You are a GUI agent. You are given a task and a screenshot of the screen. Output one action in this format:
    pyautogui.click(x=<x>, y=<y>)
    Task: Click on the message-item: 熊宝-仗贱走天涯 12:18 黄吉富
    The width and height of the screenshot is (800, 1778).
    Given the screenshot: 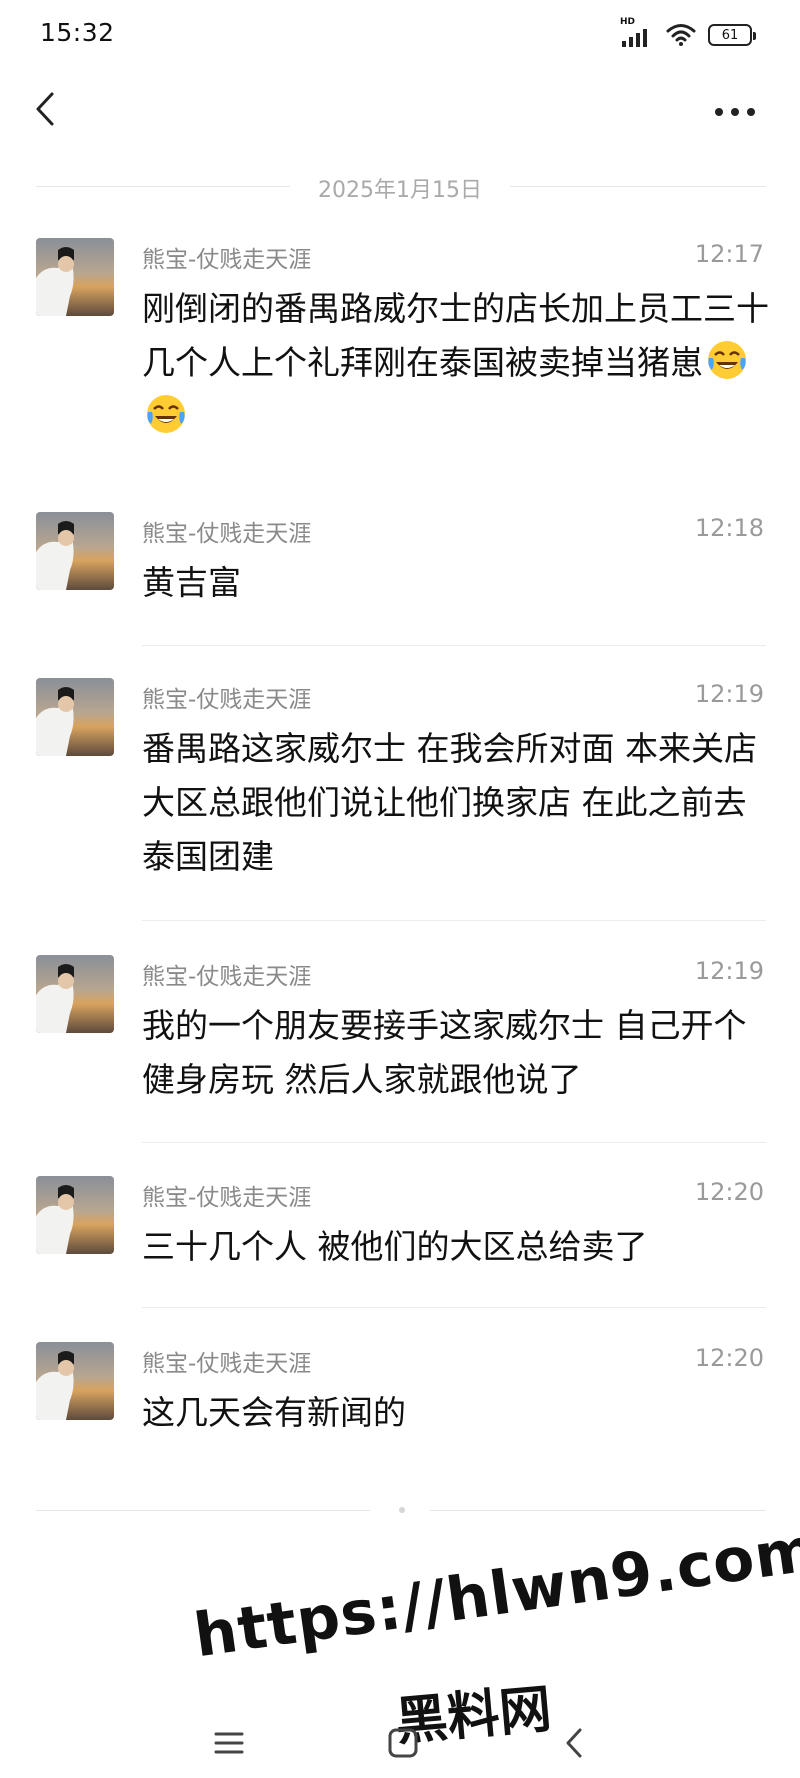 What is the action you would take?
    pyautogui.click(x=400, y=567)
    